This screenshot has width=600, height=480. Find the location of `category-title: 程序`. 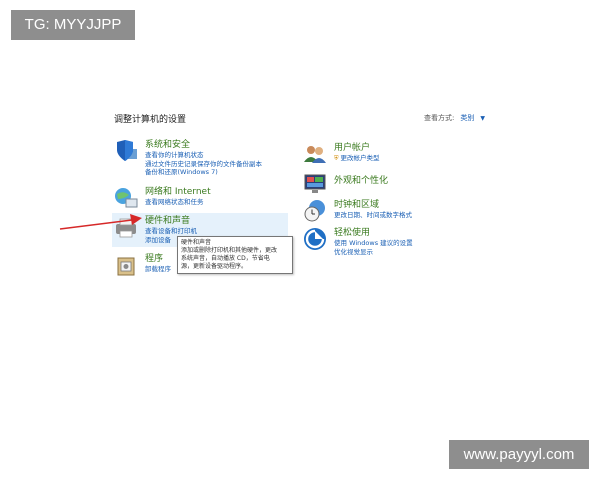

category-title: 程序 is located at coordinates (158, 259).